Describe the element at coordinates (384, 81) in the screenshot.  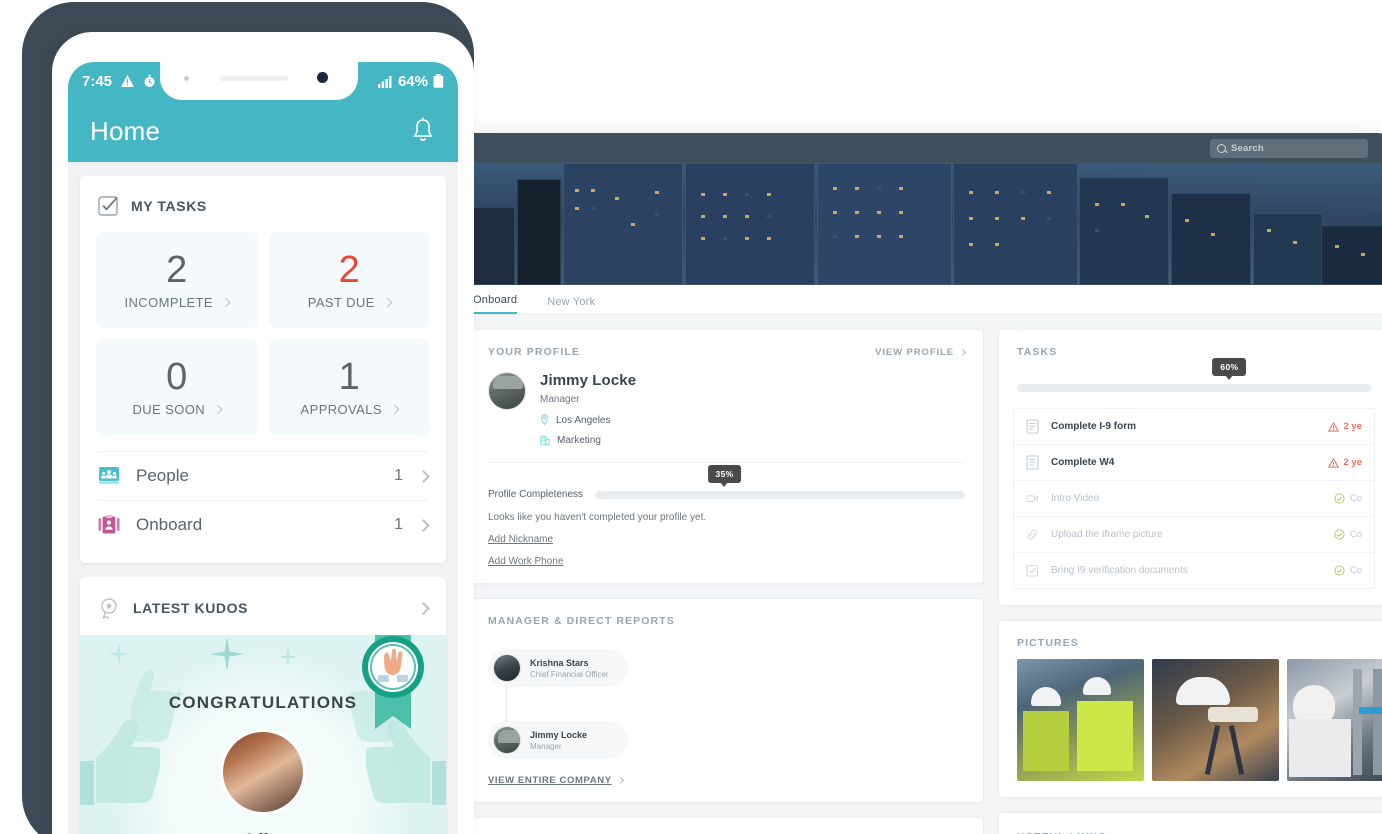
I see `signal-icon` at that location.